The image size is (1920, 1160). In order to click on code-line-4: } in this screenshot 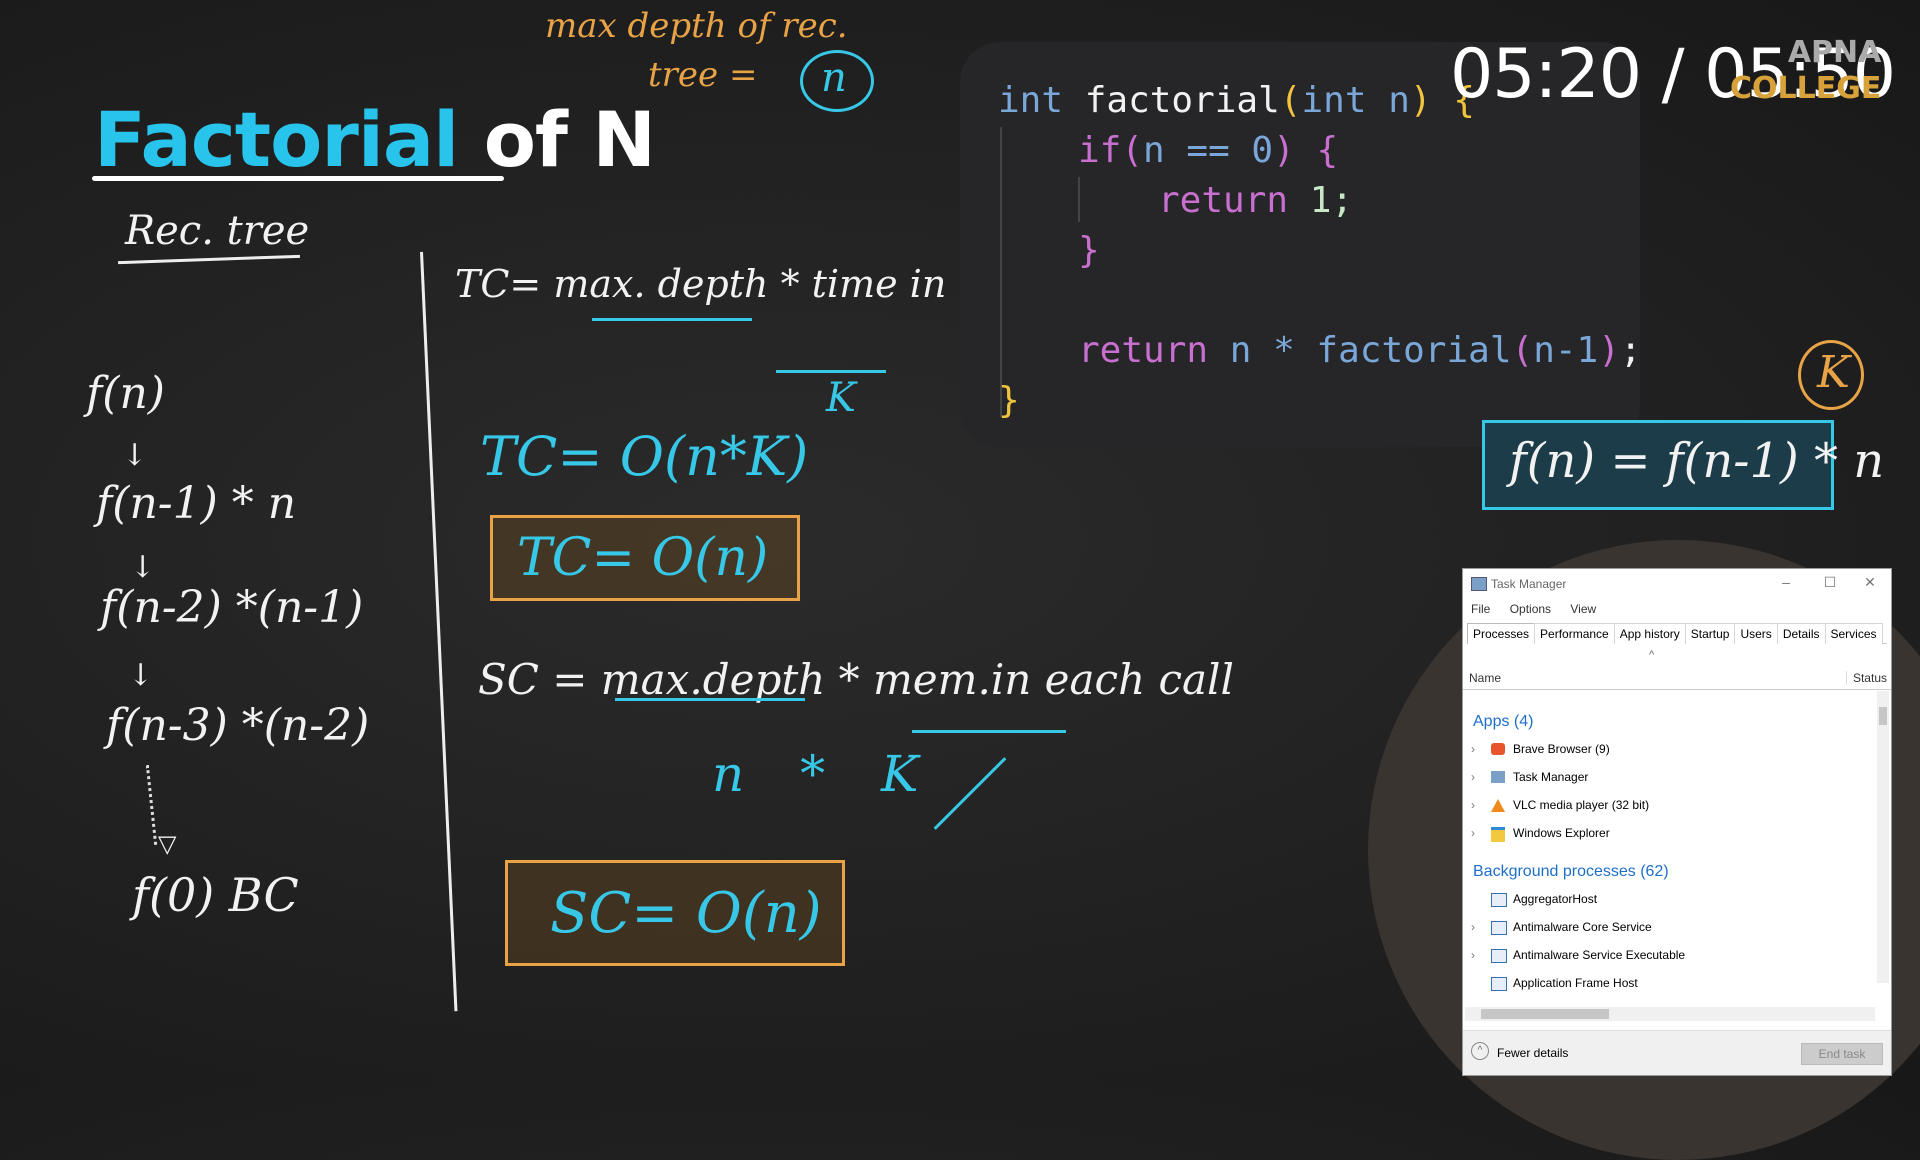, I will do `click(1089, 250)`.